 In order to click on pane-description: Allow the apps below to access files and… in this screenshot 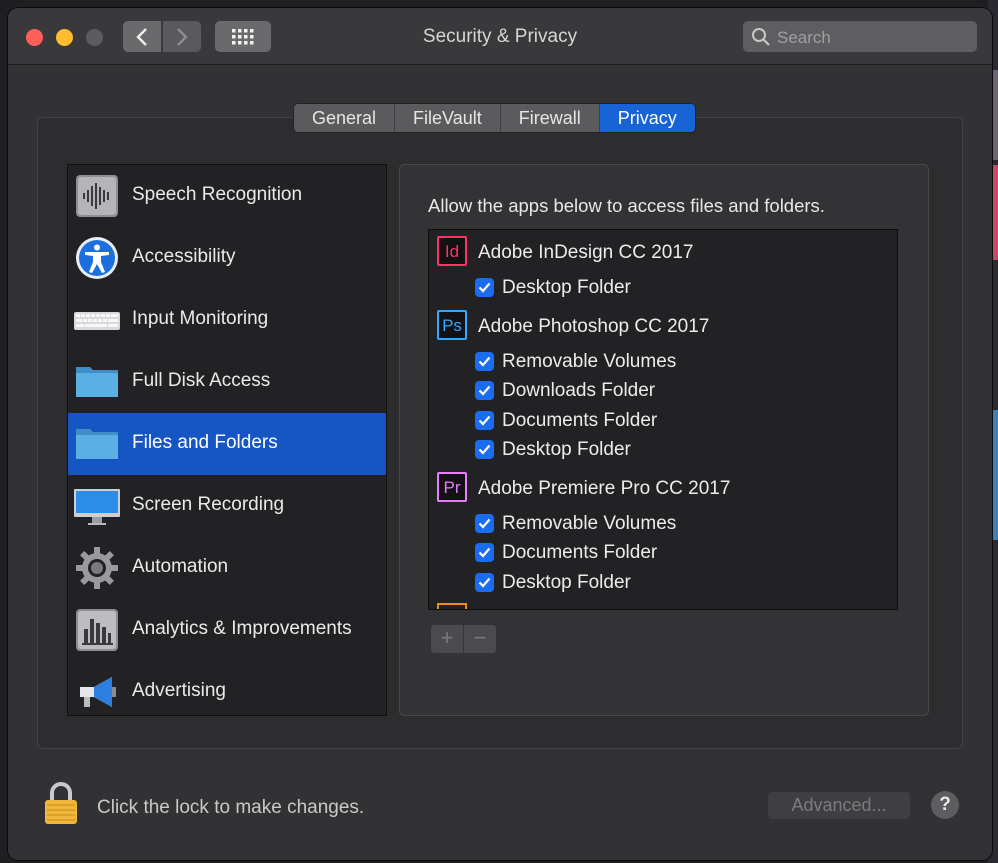, I will do `click(626, 205)`.